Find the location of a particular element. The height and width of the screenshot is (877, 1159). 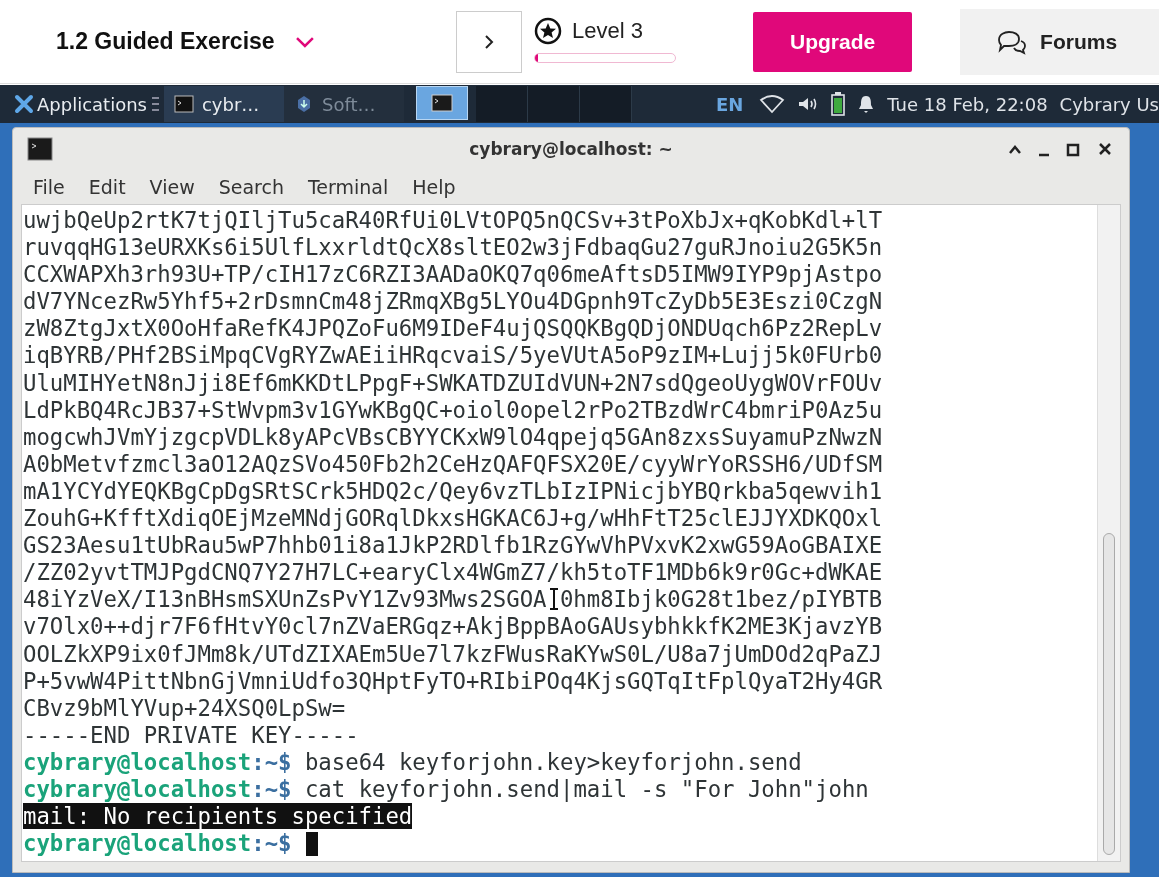

level-label: Level 3 is located at coordinates (607, 30).